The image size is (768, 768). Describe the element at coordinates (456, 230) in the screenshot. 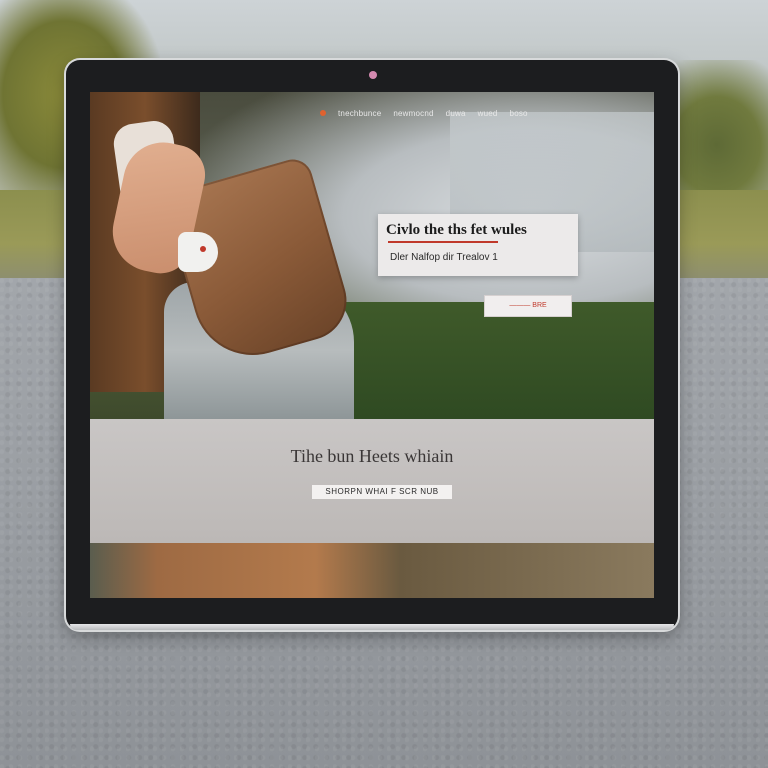

I see `hero-title: Civlo the ths fet wules` at that location.